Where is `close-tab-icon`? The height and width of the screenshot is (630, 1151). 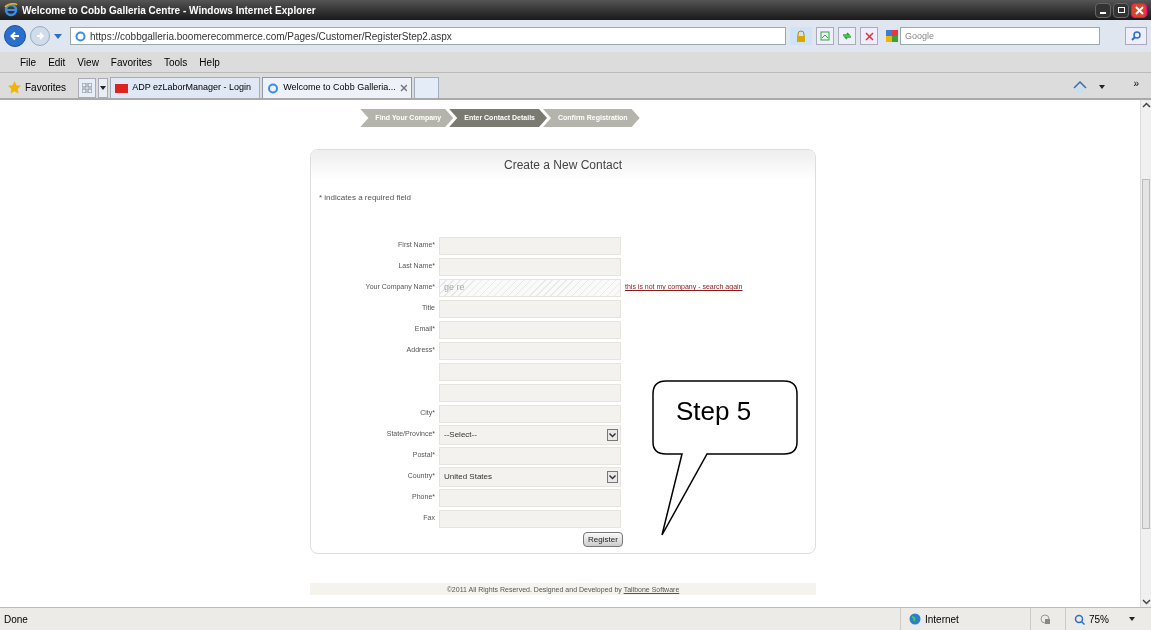 close-tab-icon is located at coordinates (403, 88).